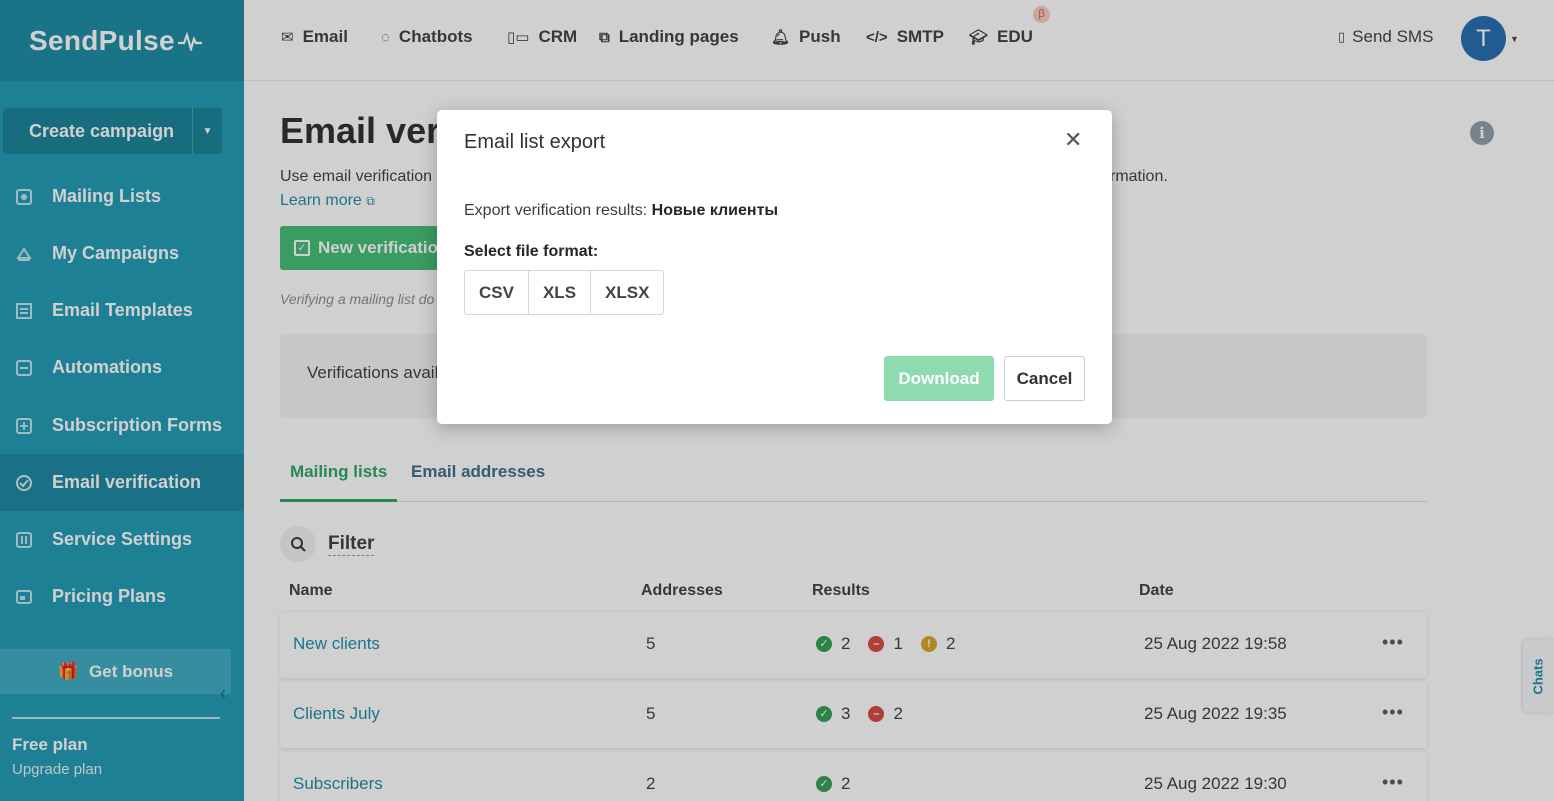 The width and height of the screenshot is (1554, 801). What do you see at coordinates (715, 210) in the screenshot?
I see `export-list-name: Новые клиенты` at bounding box center [715, 210].